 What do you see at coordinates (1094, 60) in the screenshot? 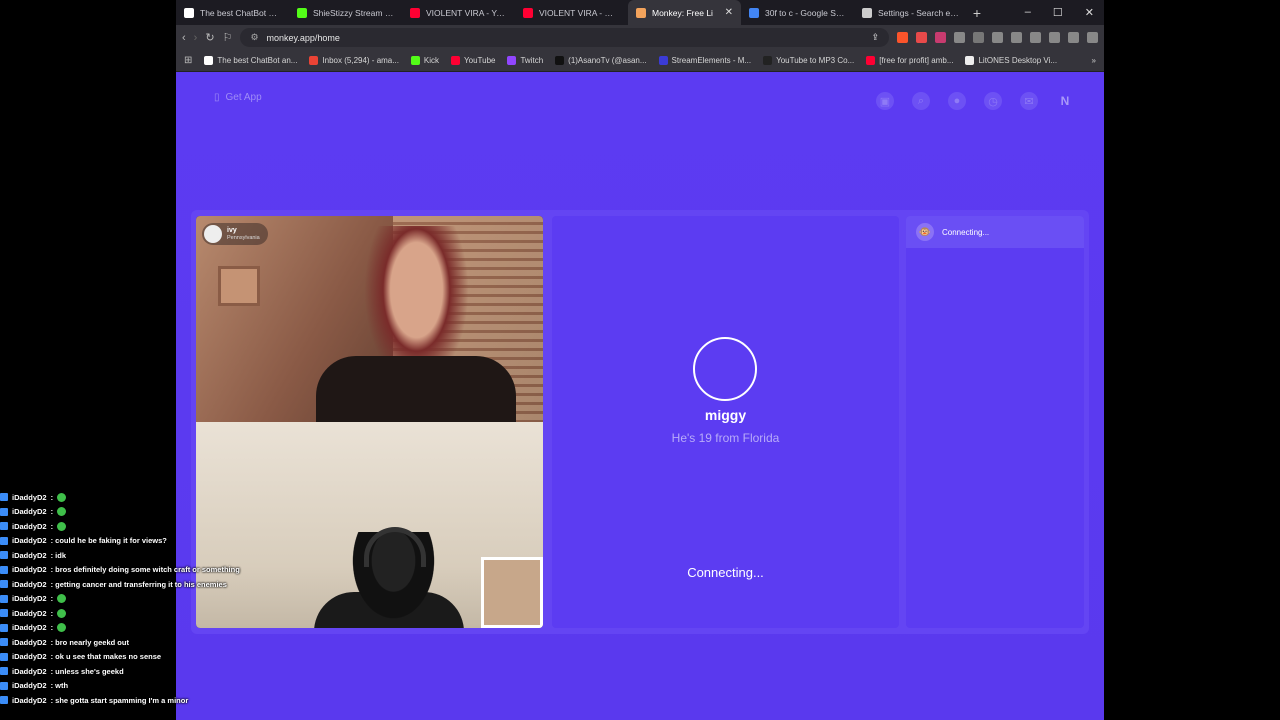
I see `more-bookmarks-icon: »` at bounding box center [1094, 60].